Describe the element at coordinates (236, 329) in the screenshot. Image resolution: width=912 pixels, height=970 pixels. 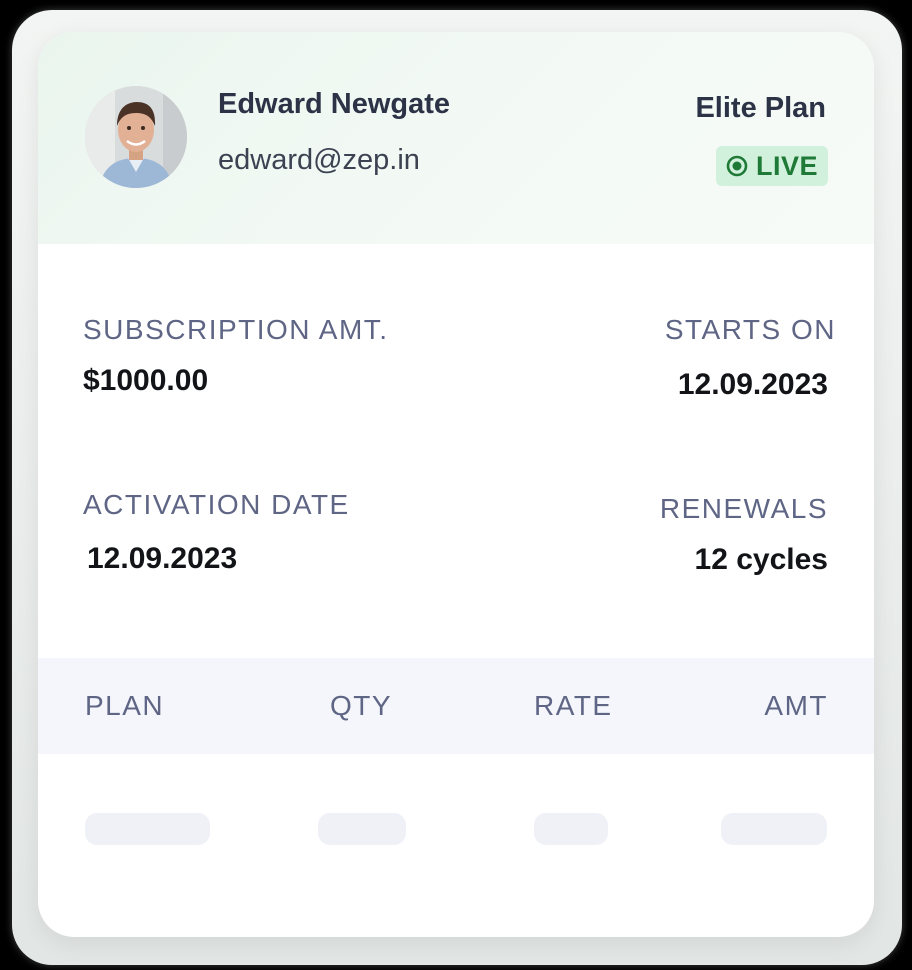
I see `subscription-amt-label: SUBSCRIPTION AMT.` at that location.